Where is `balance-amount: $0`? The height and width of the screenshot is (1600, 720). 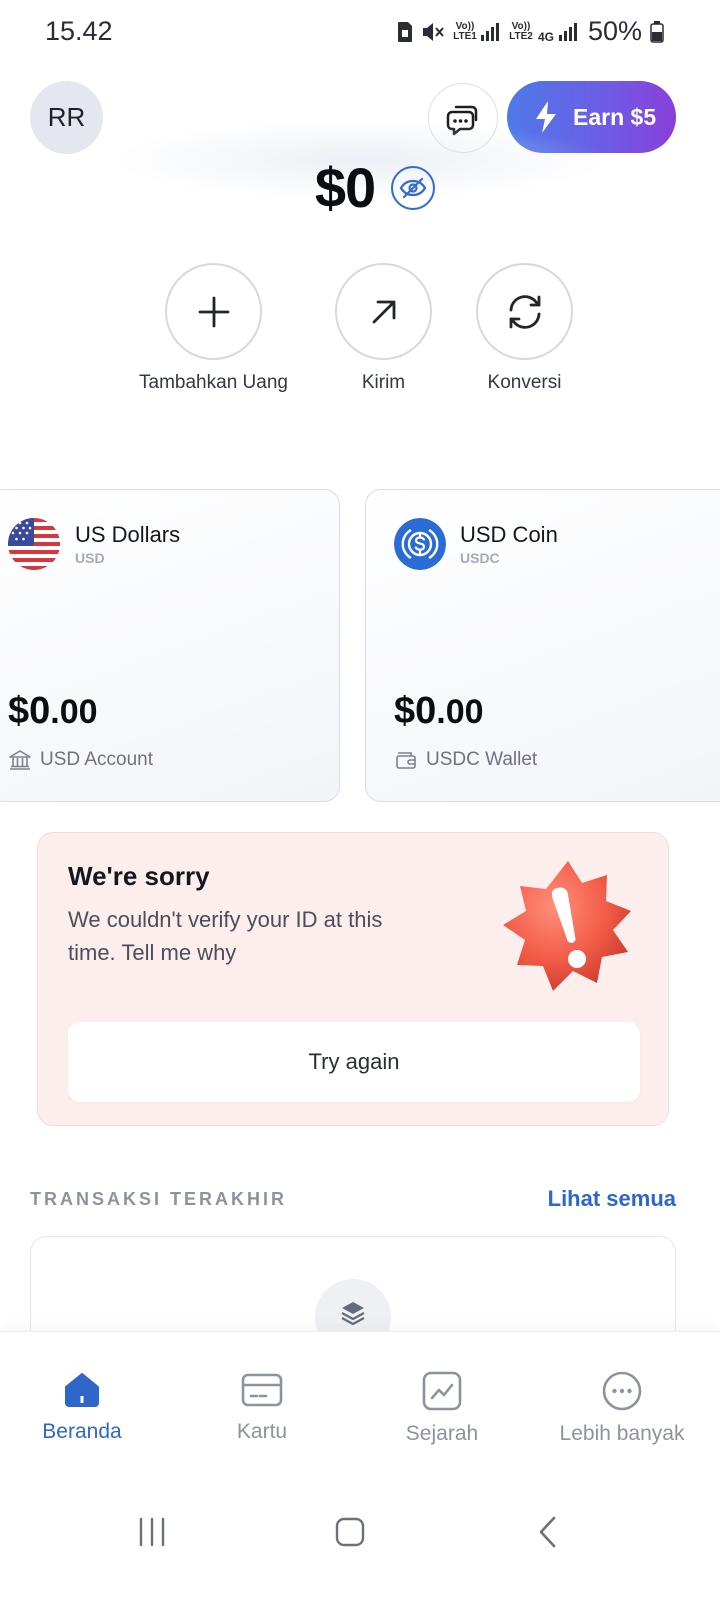
balance-amount: $0 is located at coordinates (345, 187).